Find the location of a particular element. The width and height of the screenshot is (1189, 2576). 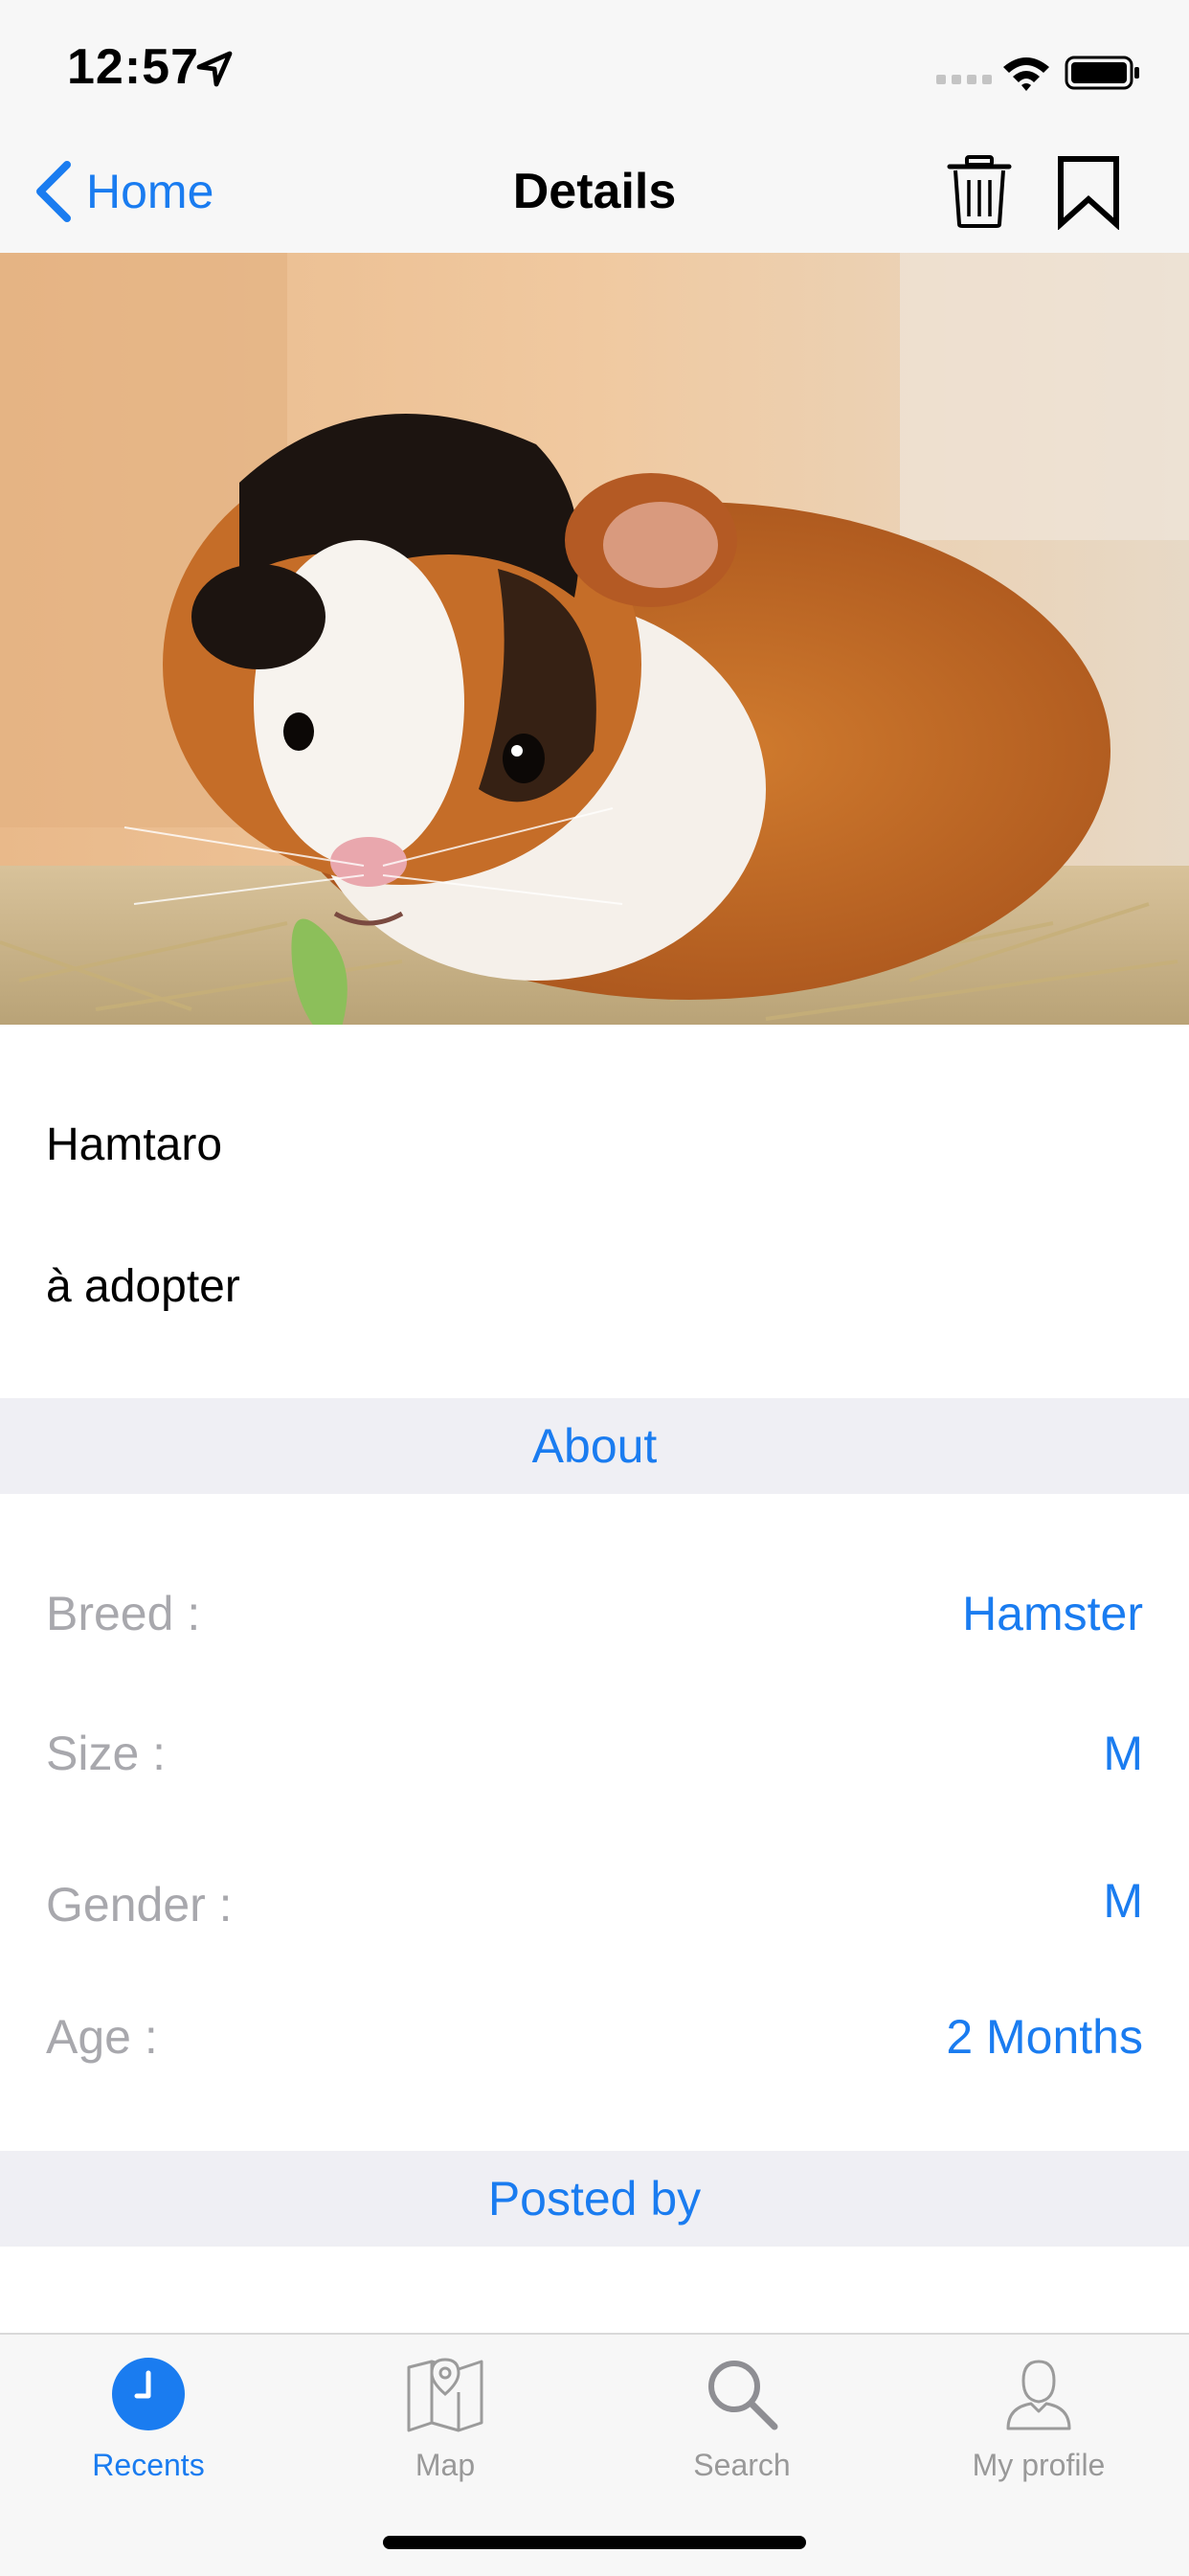

battery-icon is located at coordinates (1102, 73).